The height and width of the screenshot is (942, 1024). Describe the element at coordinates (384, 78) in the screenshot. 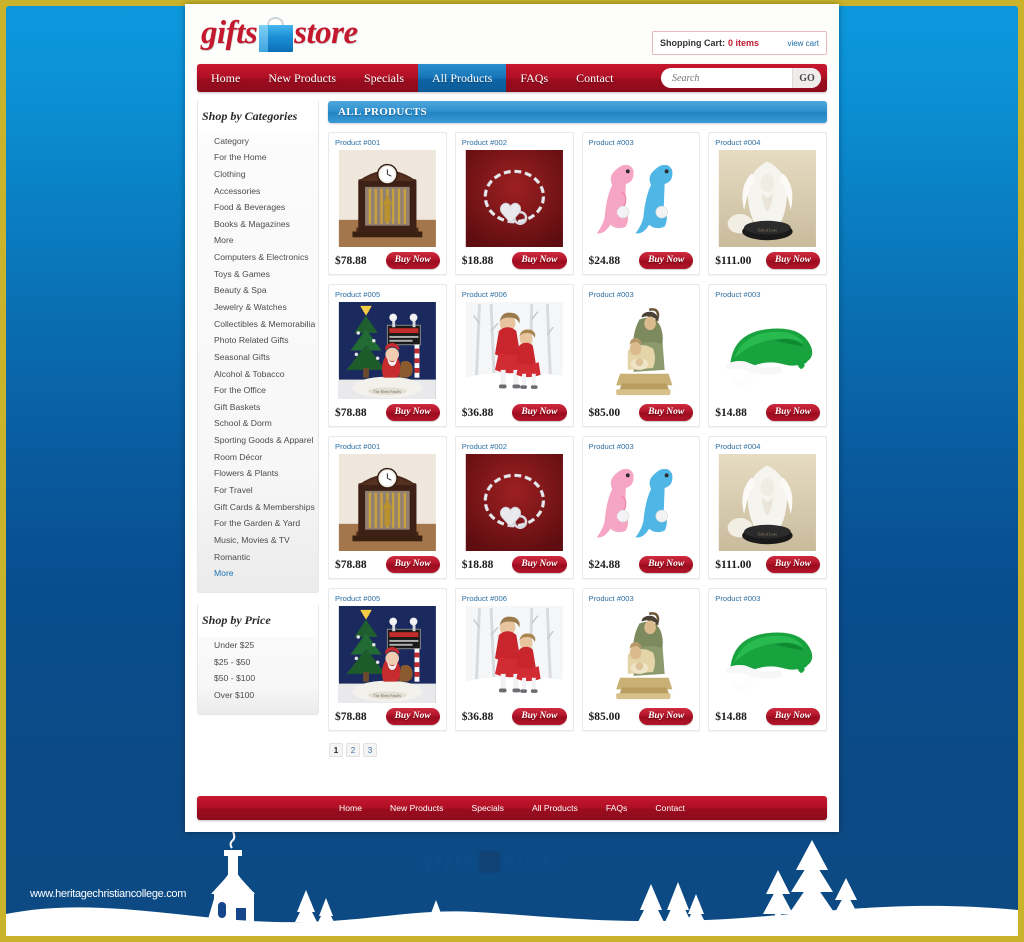

I see `nav-item-specials: Specials` at that location.